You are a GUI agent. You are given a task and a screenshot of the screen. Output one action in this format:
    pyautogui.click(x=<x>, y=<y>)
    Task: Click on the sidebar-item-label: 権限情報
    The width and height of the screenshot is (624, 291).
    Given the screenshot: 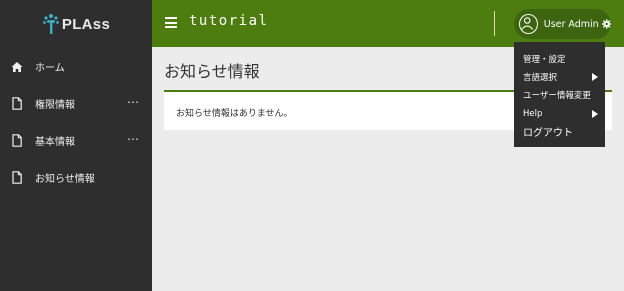 What is the action you would take?
    pyautogui.click(x=55, y=105)
    